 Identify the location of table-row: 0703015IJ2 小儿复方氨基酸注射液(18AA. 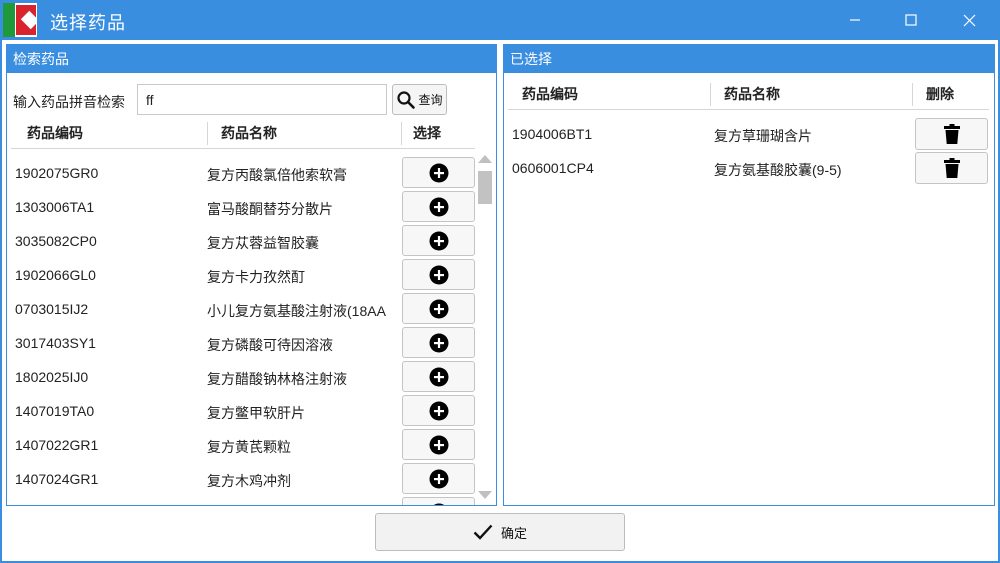
(241, 309).